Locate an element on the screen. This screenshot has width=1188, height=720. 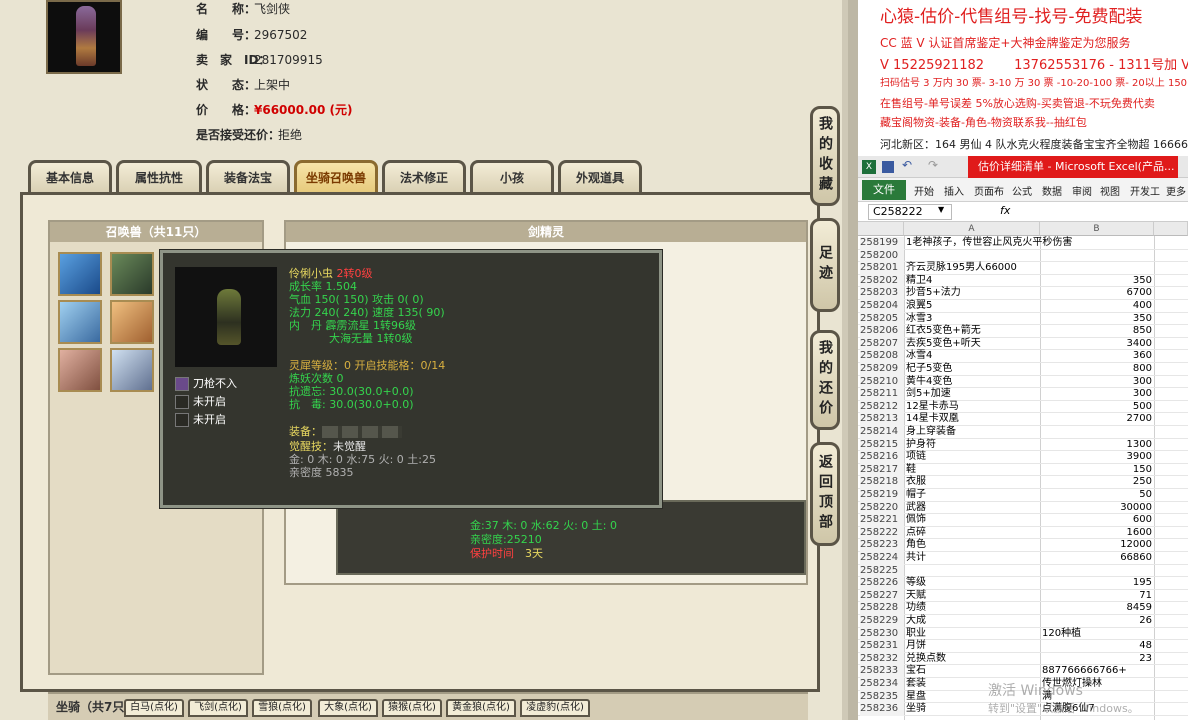
row-number: 258210 is located at coordinates (882, 382).